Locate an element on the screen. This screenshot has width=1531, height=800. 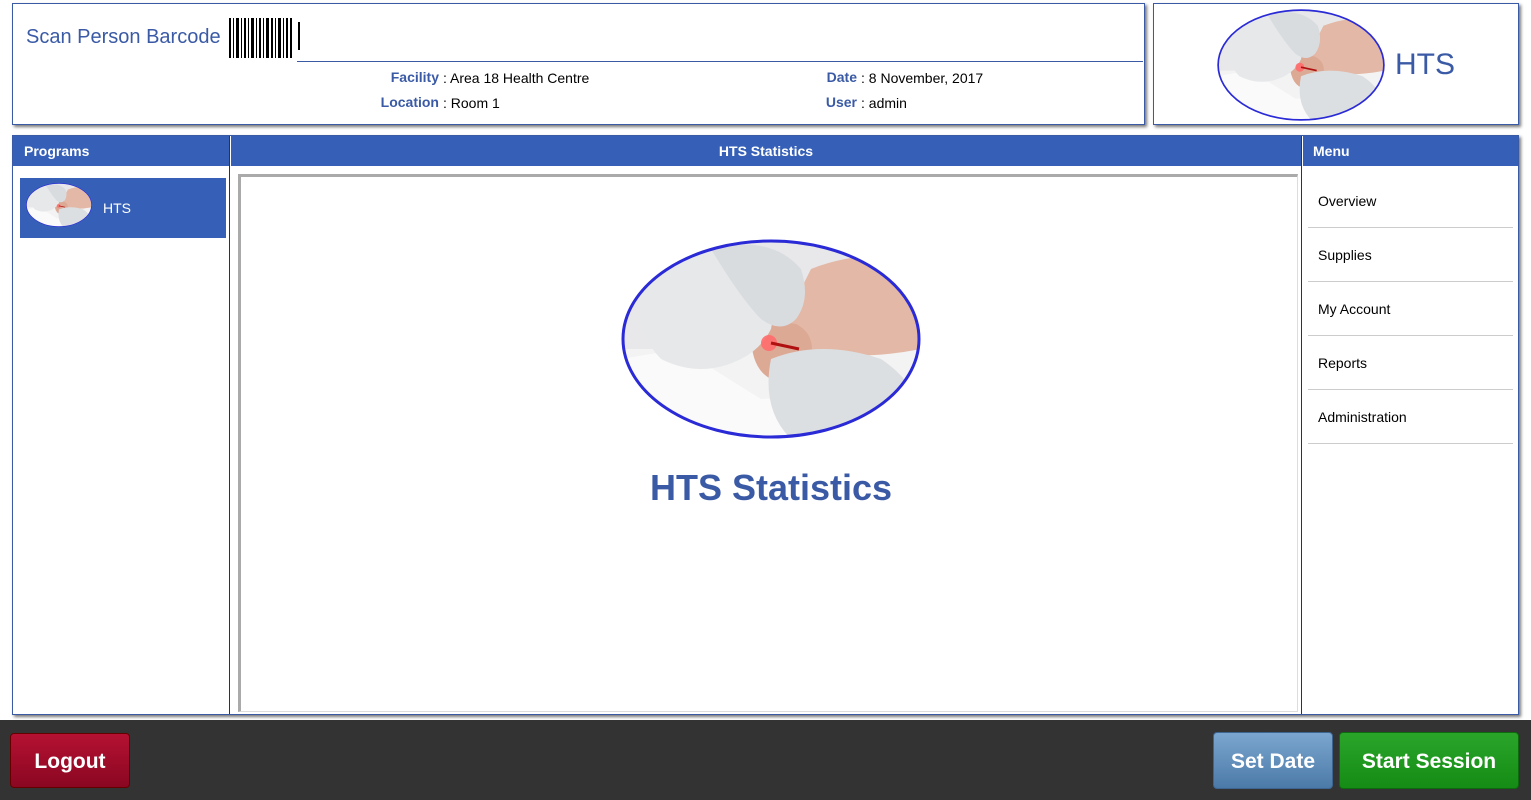
menu-item-reports: Reports is located at coordinates (1410, 363).